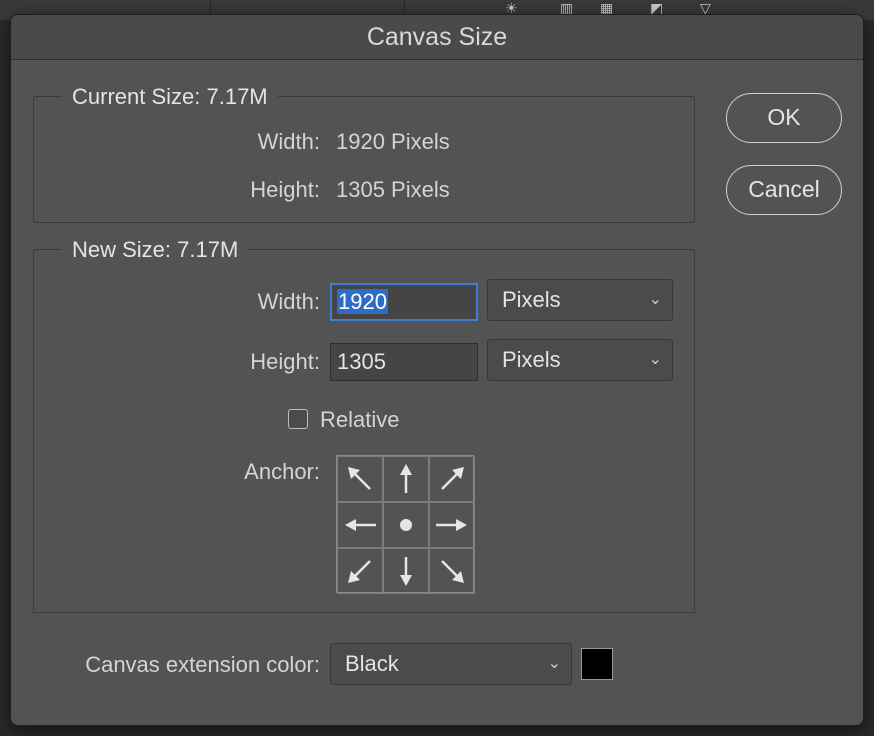  I want to click on anchor-top-right, so click(452, 479).